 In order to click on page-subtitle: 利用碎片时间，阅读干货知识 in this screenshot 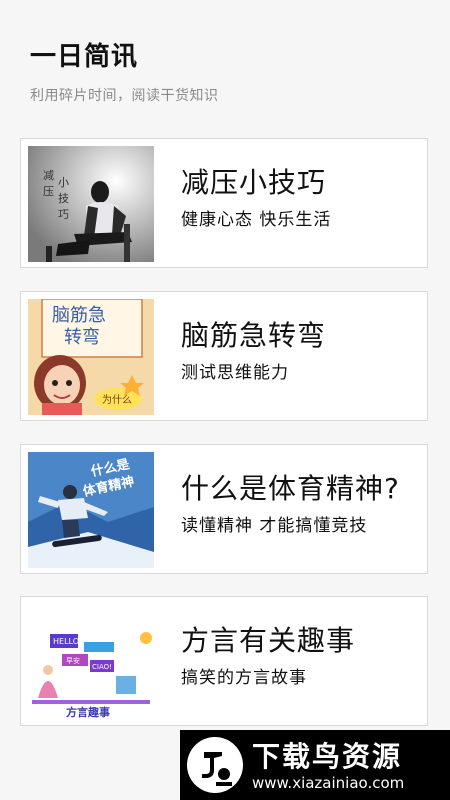, I will do `click(124, 96)`.